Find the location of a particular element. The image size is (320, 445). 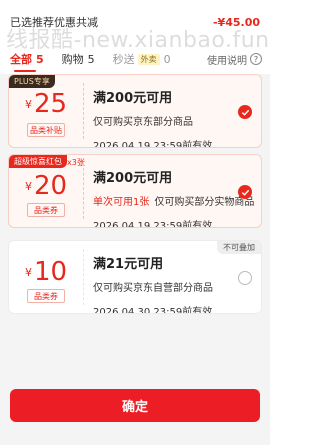

tab-all-count: 5 is located at coordinates (40, 59).